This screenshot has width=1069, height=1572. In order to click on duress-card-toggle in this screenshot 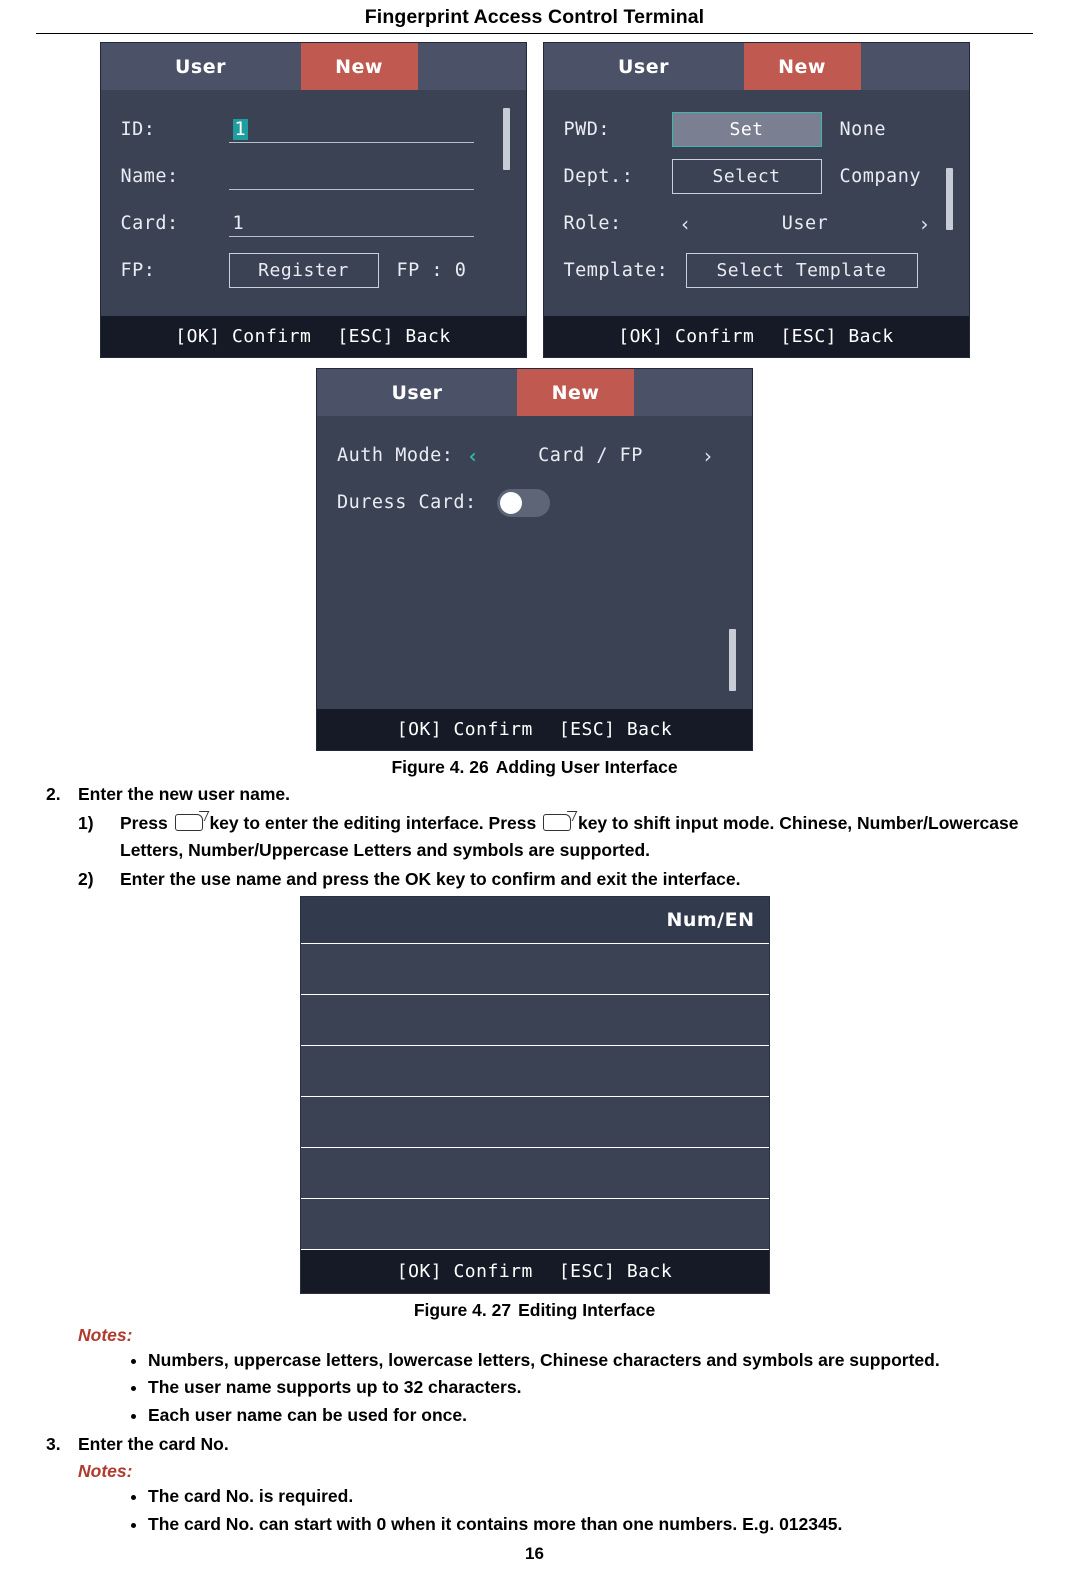, I will do `click(523, 502)`.